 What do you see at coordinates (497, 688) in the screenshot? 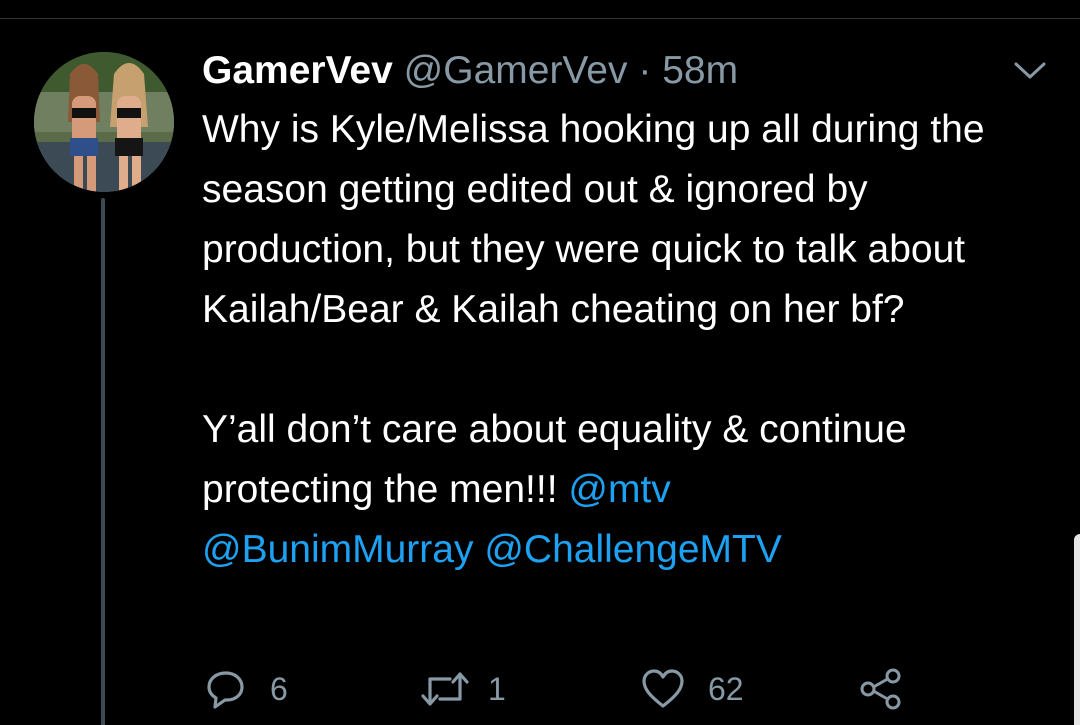
I see `retweet-count: 1` at bounding box center [497, 688].